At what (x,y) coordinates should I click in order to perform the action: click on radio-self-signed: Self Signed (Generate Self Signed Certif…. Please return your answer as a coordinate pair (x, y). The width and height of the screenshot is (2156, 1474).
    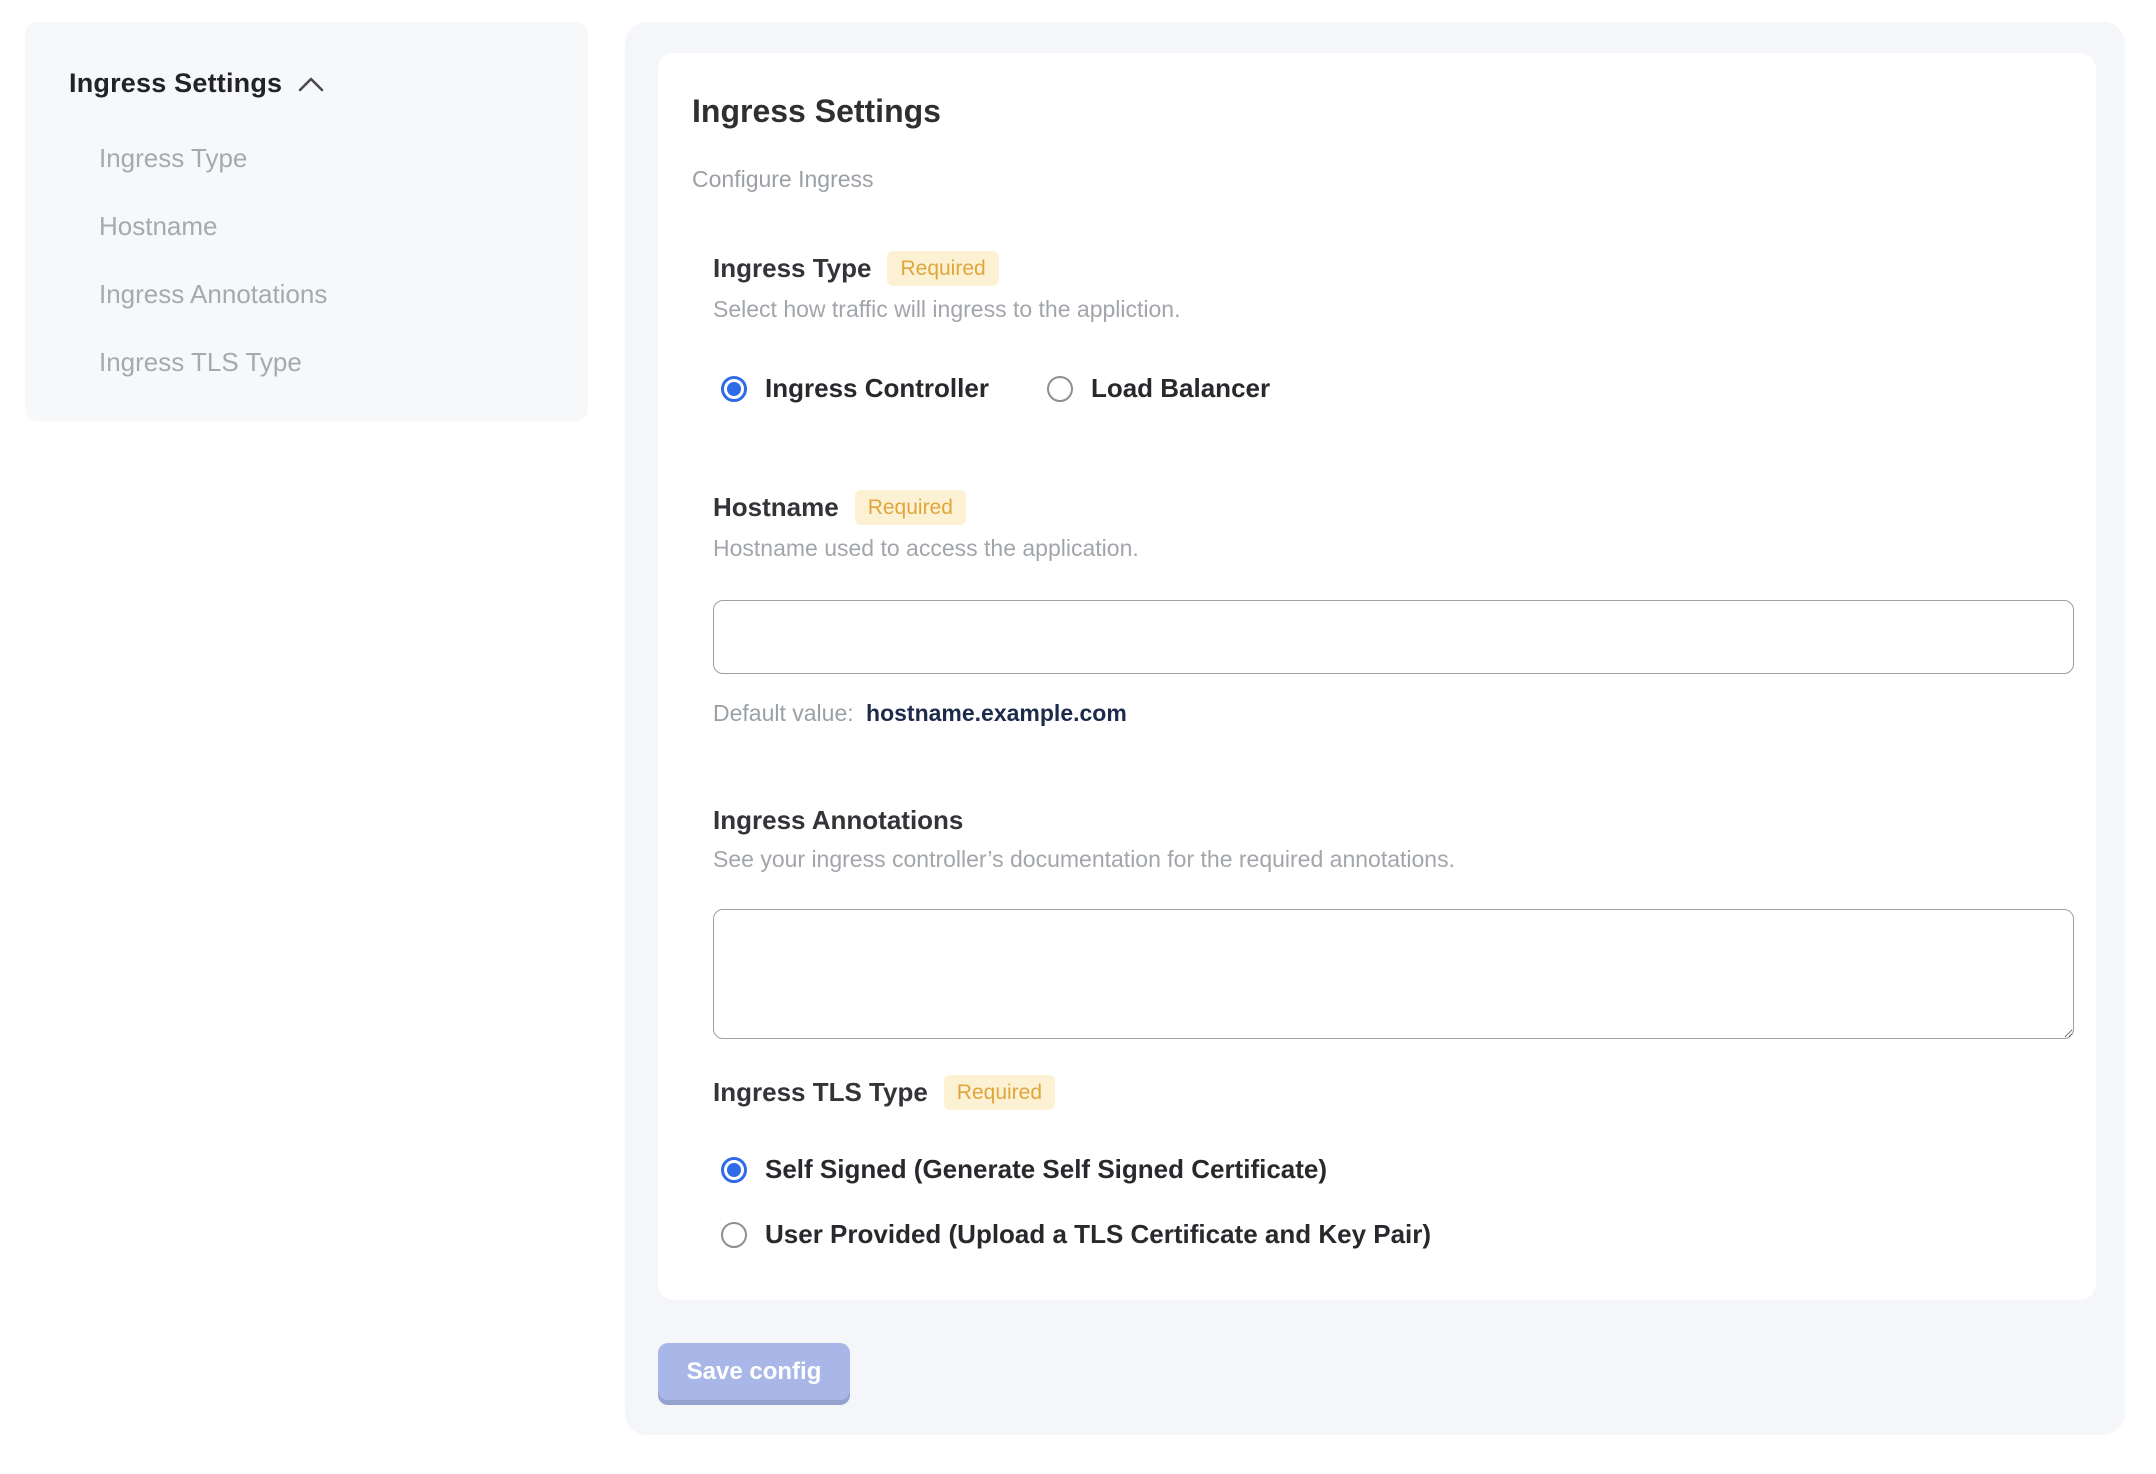
    Looking at the image, I should click on (1397, 1169).